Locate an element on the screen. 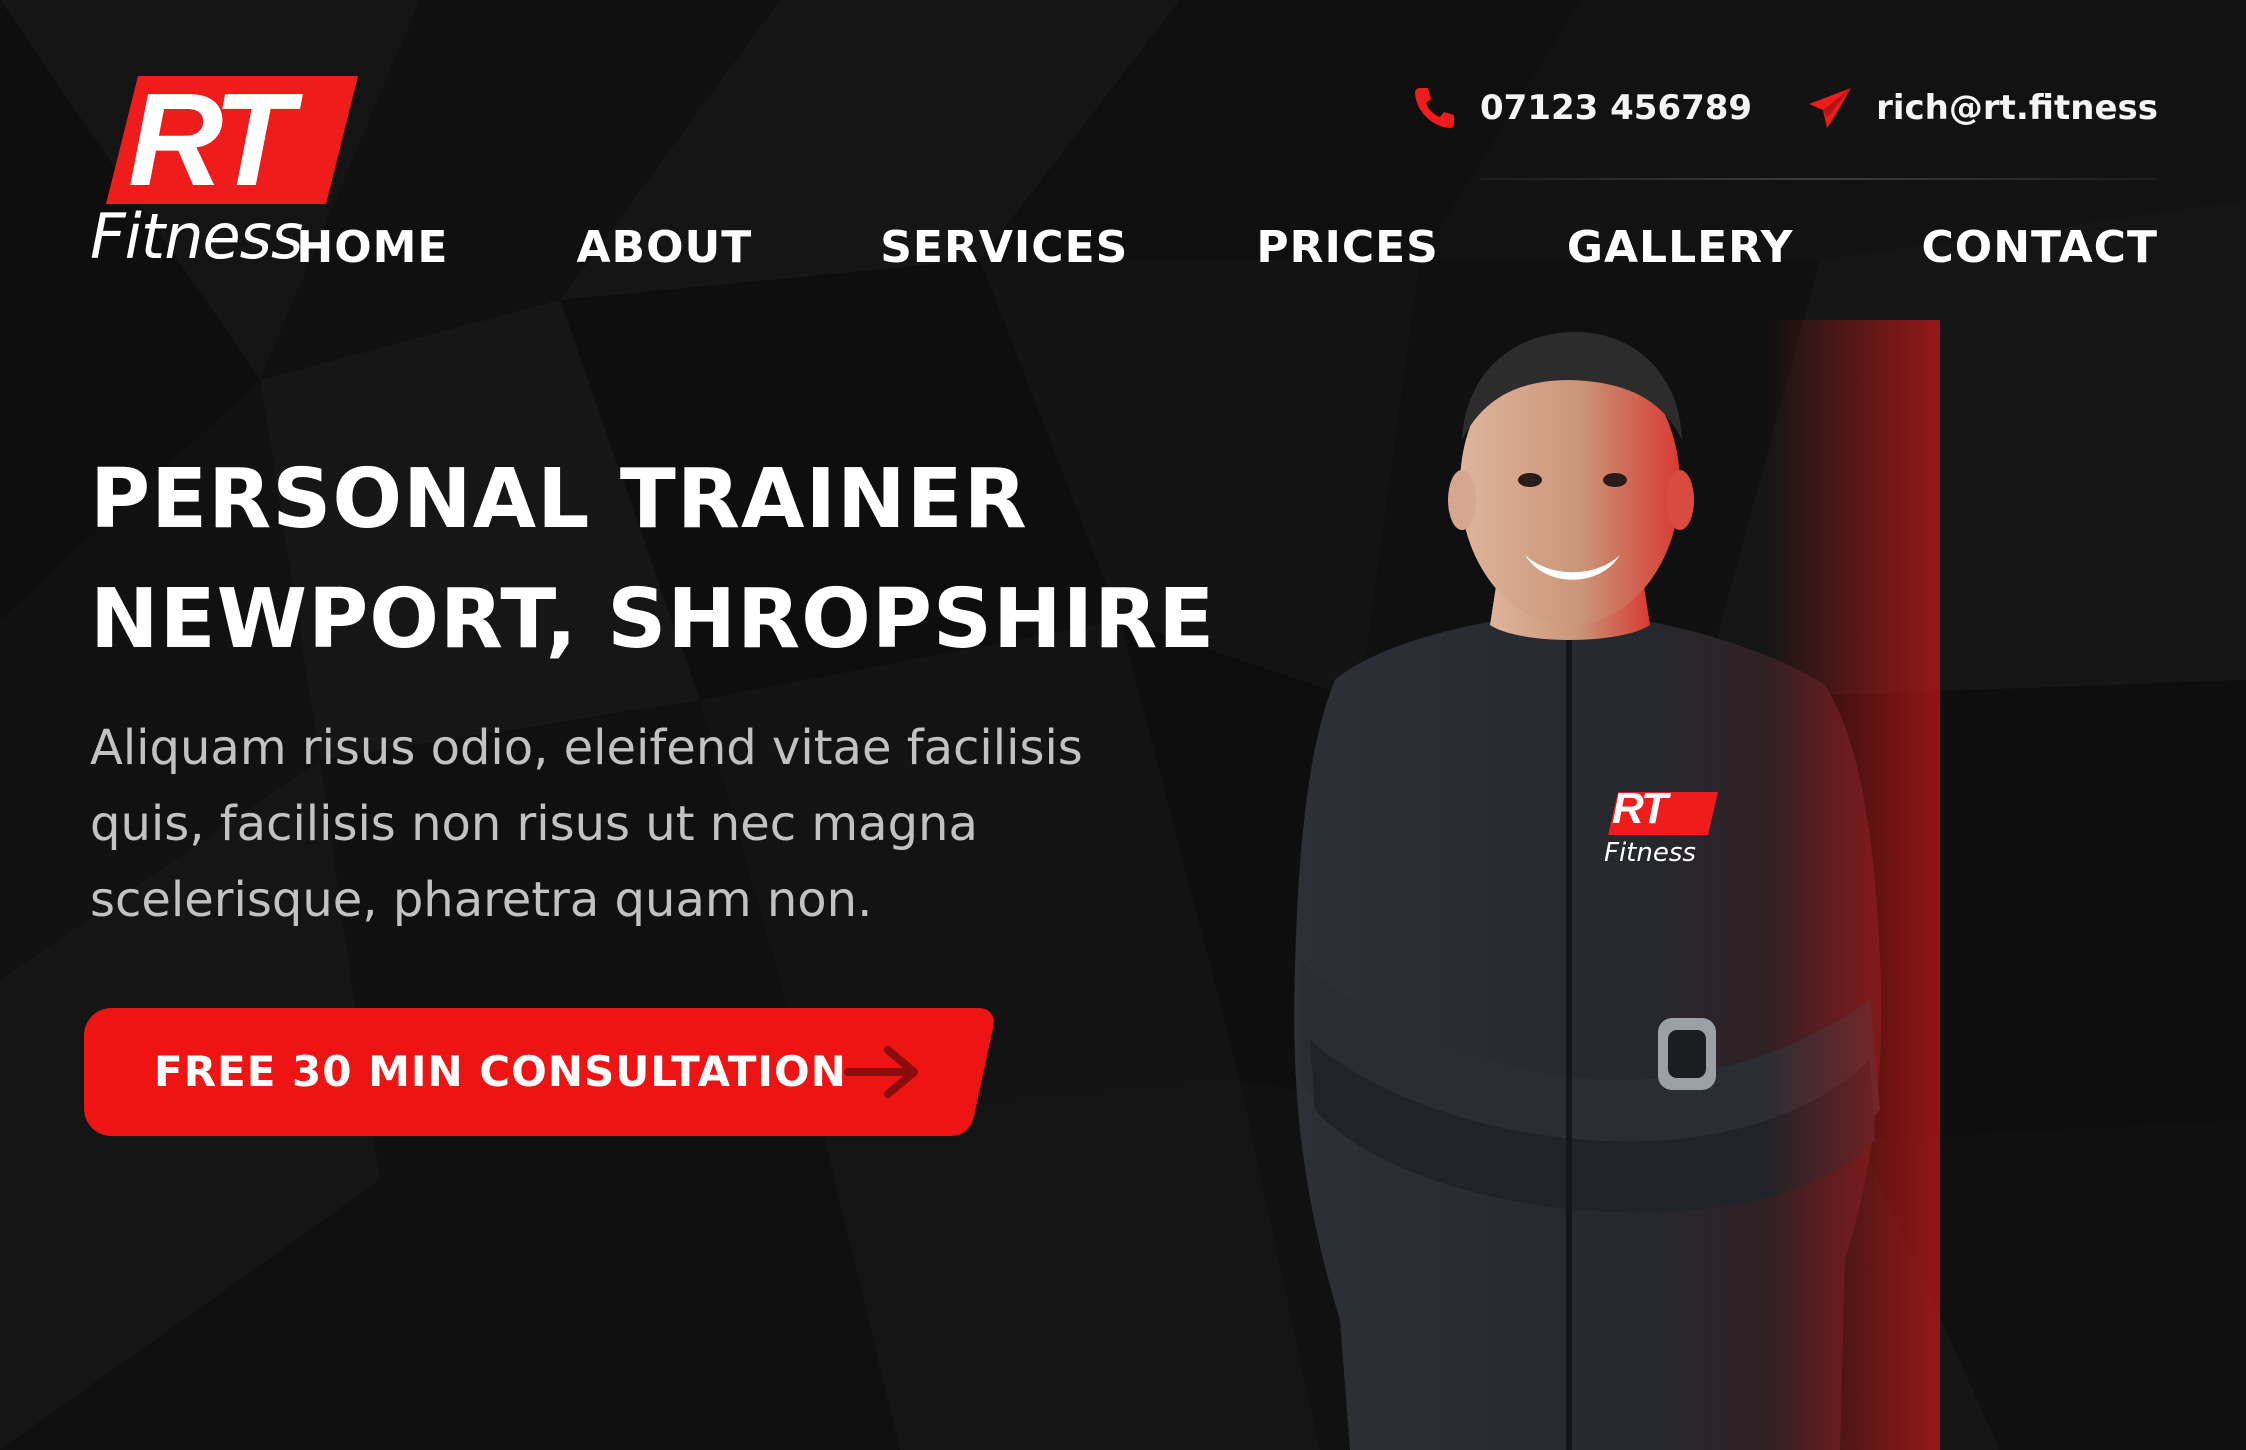 The width and height of the screenshot is (2246, 1450). hero-title: PERSONAL TRAINER NEWPORT, SHROPSHIRE is located at coordinates (690, 560).